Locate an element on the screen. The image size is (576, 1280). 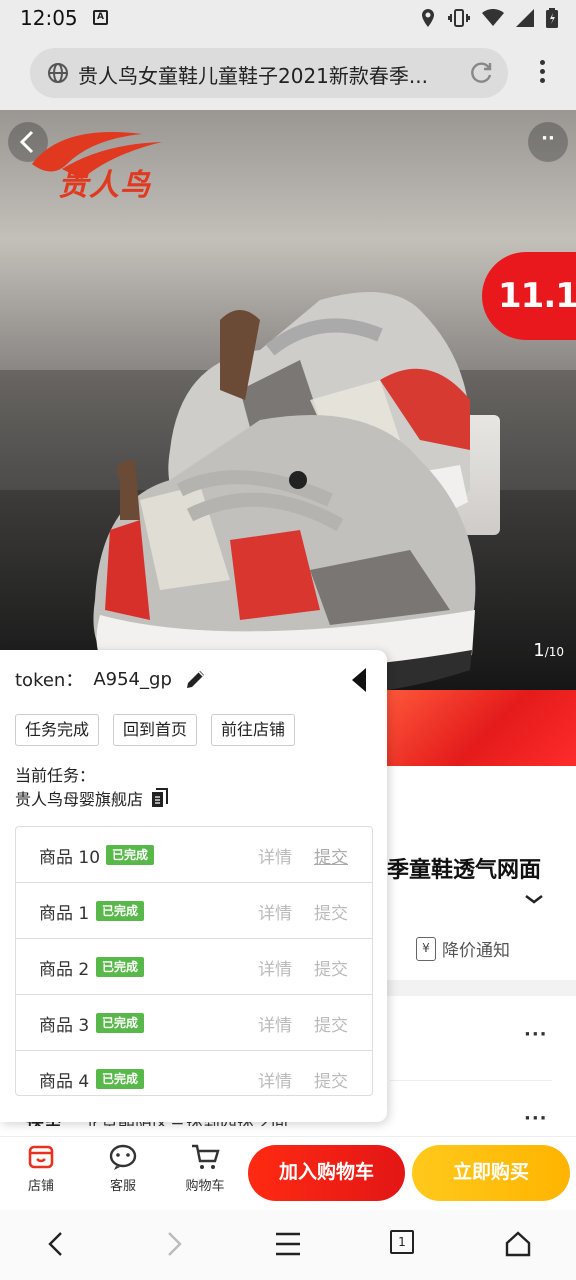
image-counter: 1/10 is located at coordinates (548, 650).